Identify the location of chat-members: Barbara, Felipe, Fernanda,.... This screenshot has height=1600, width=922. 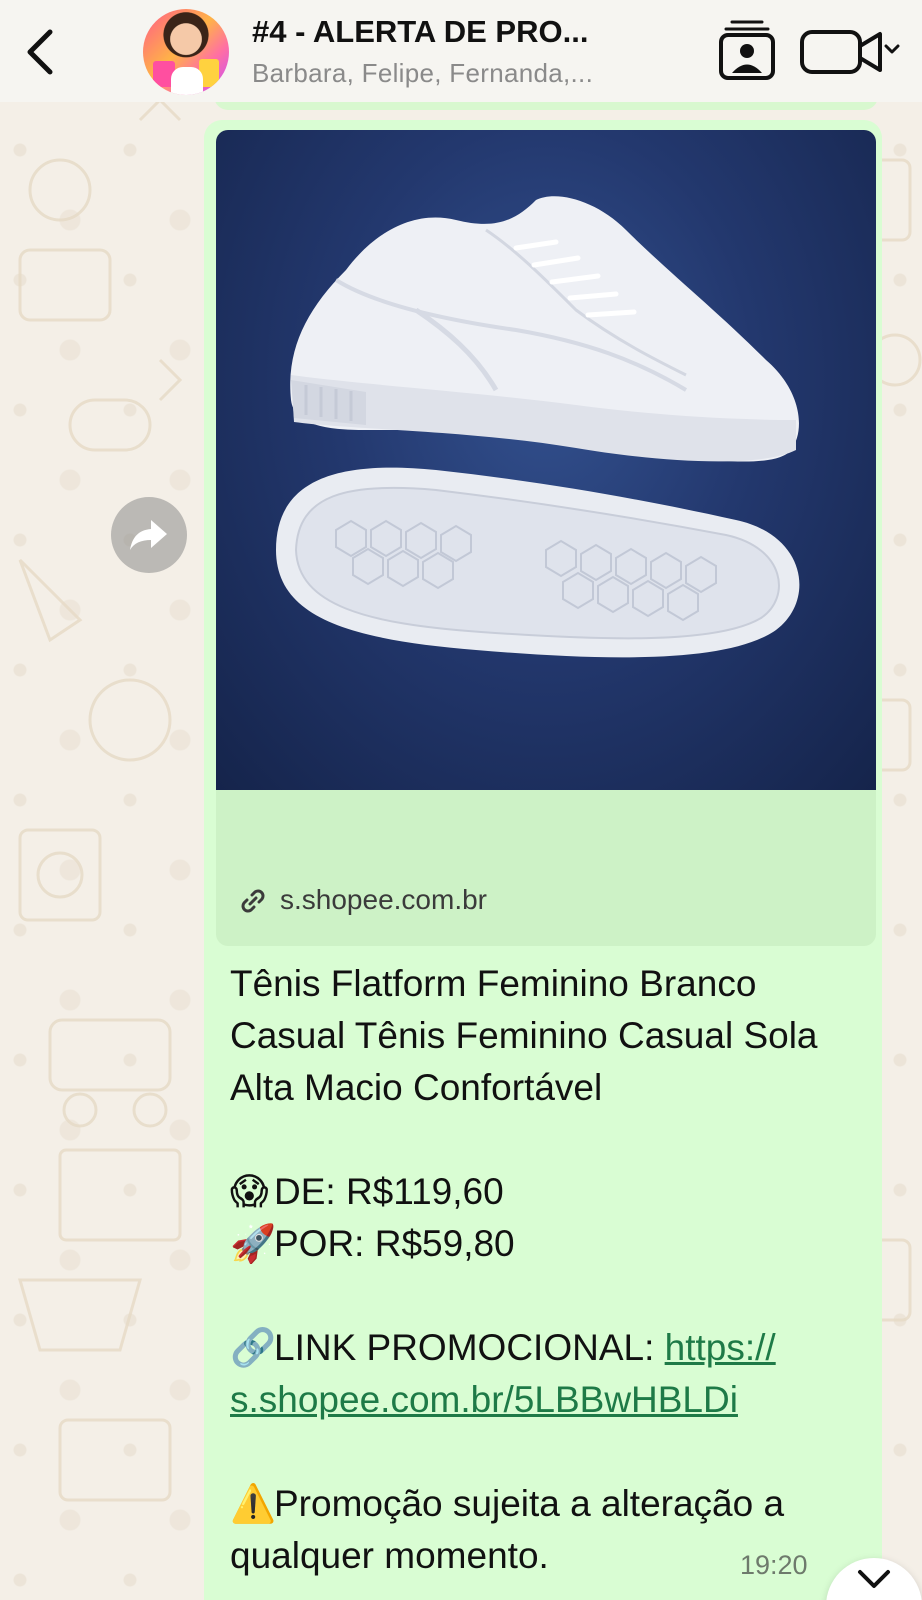
(422, 73).